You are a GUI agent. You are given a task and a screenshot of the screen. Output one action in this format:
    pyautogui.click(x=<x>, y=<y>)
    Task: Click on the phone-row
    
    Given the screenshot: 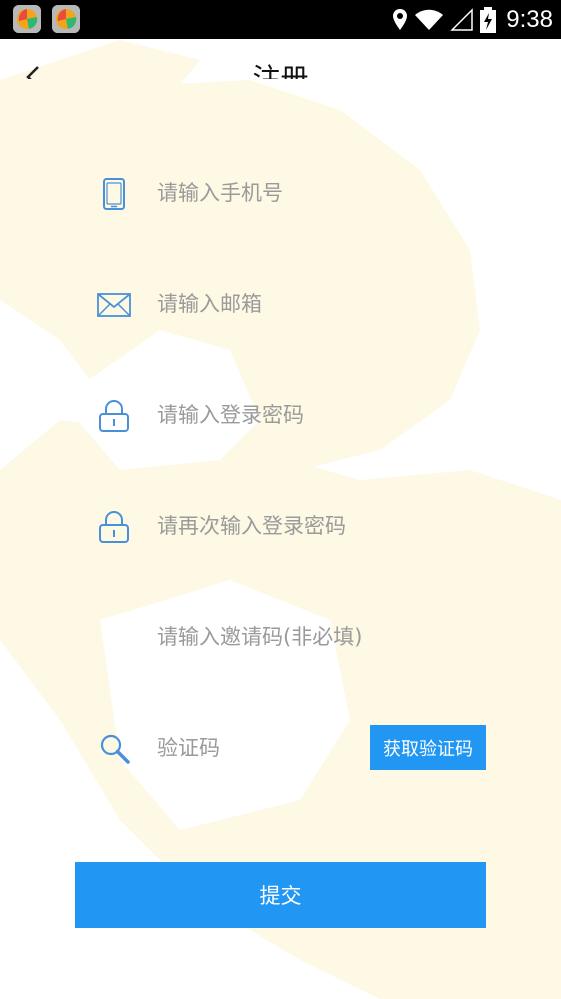 What is the action you would take?
    pyautogui.click(x=280, y=192)
    